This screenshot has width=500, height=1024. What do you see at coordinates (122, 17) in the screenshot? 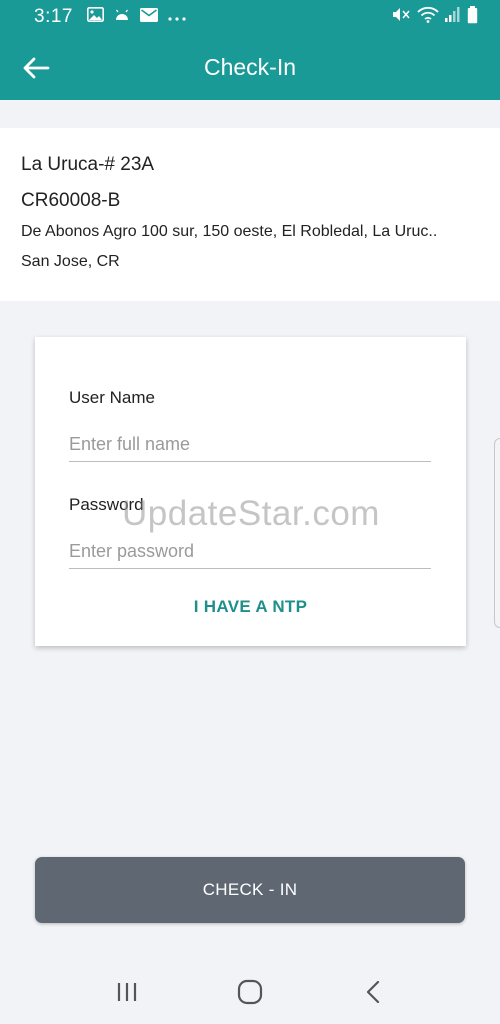
I see `android-icon` at bounding box center [122, 17].